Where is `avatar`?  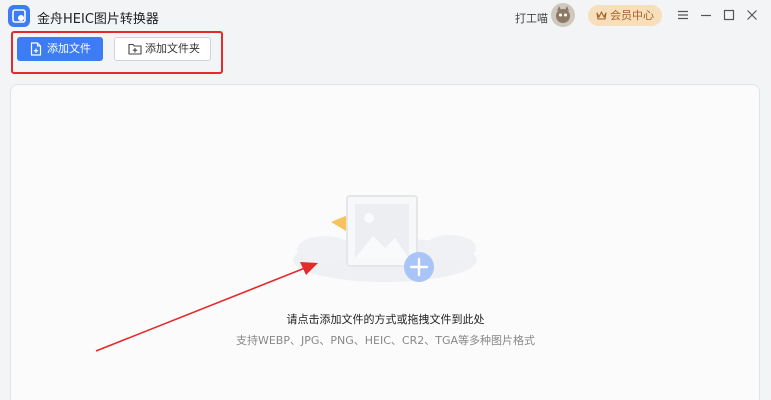
avatar is located at coordinates (563, 15).